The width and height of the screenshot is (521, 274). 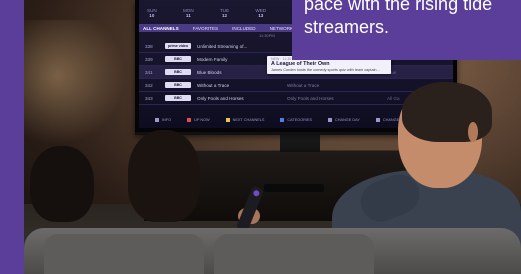 What do you see at coordinates (164, 176) in the screenshot?
I see `viewer-woman-head` at bounding box center [164, 176].